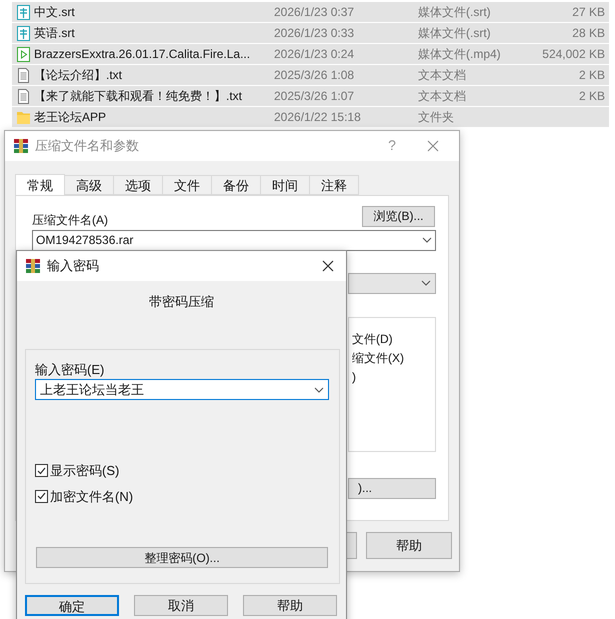 This screenshot has height=619, width=615. I want to click on file-size: 27 KB, so click(588, 12).